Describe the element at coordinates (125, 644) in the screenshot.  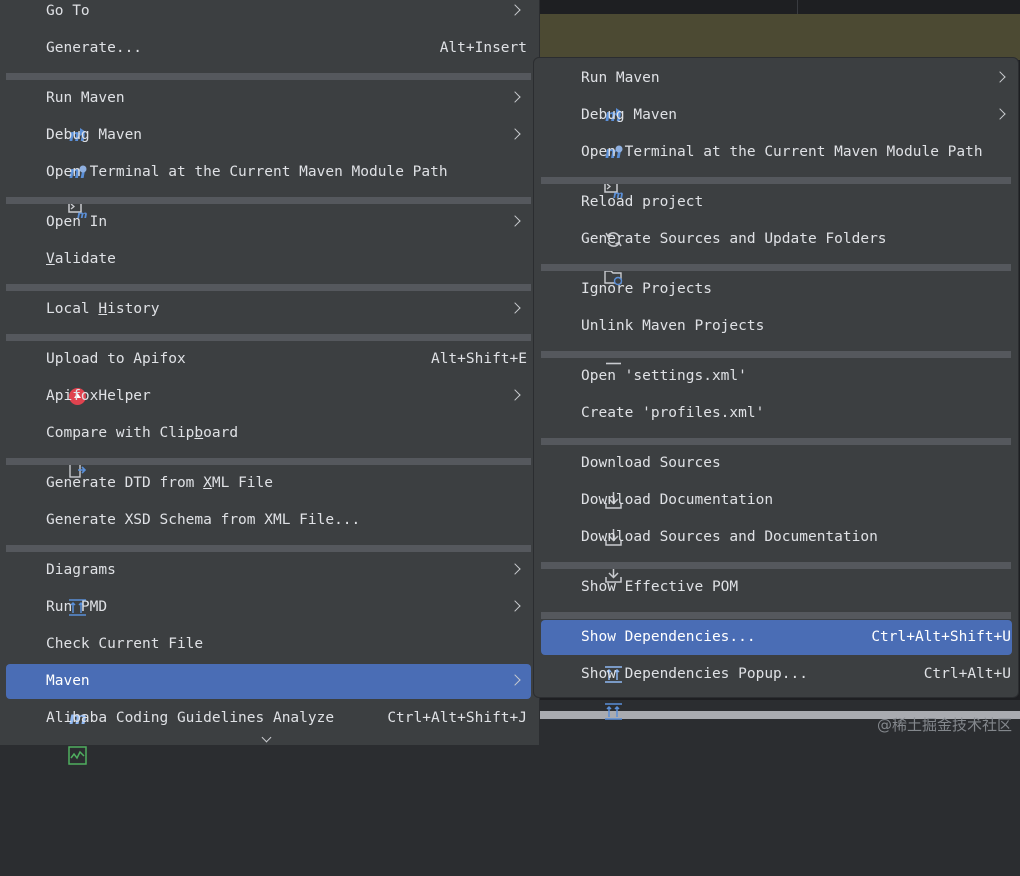
I see `menu-item-label: Check Current File` at that location.